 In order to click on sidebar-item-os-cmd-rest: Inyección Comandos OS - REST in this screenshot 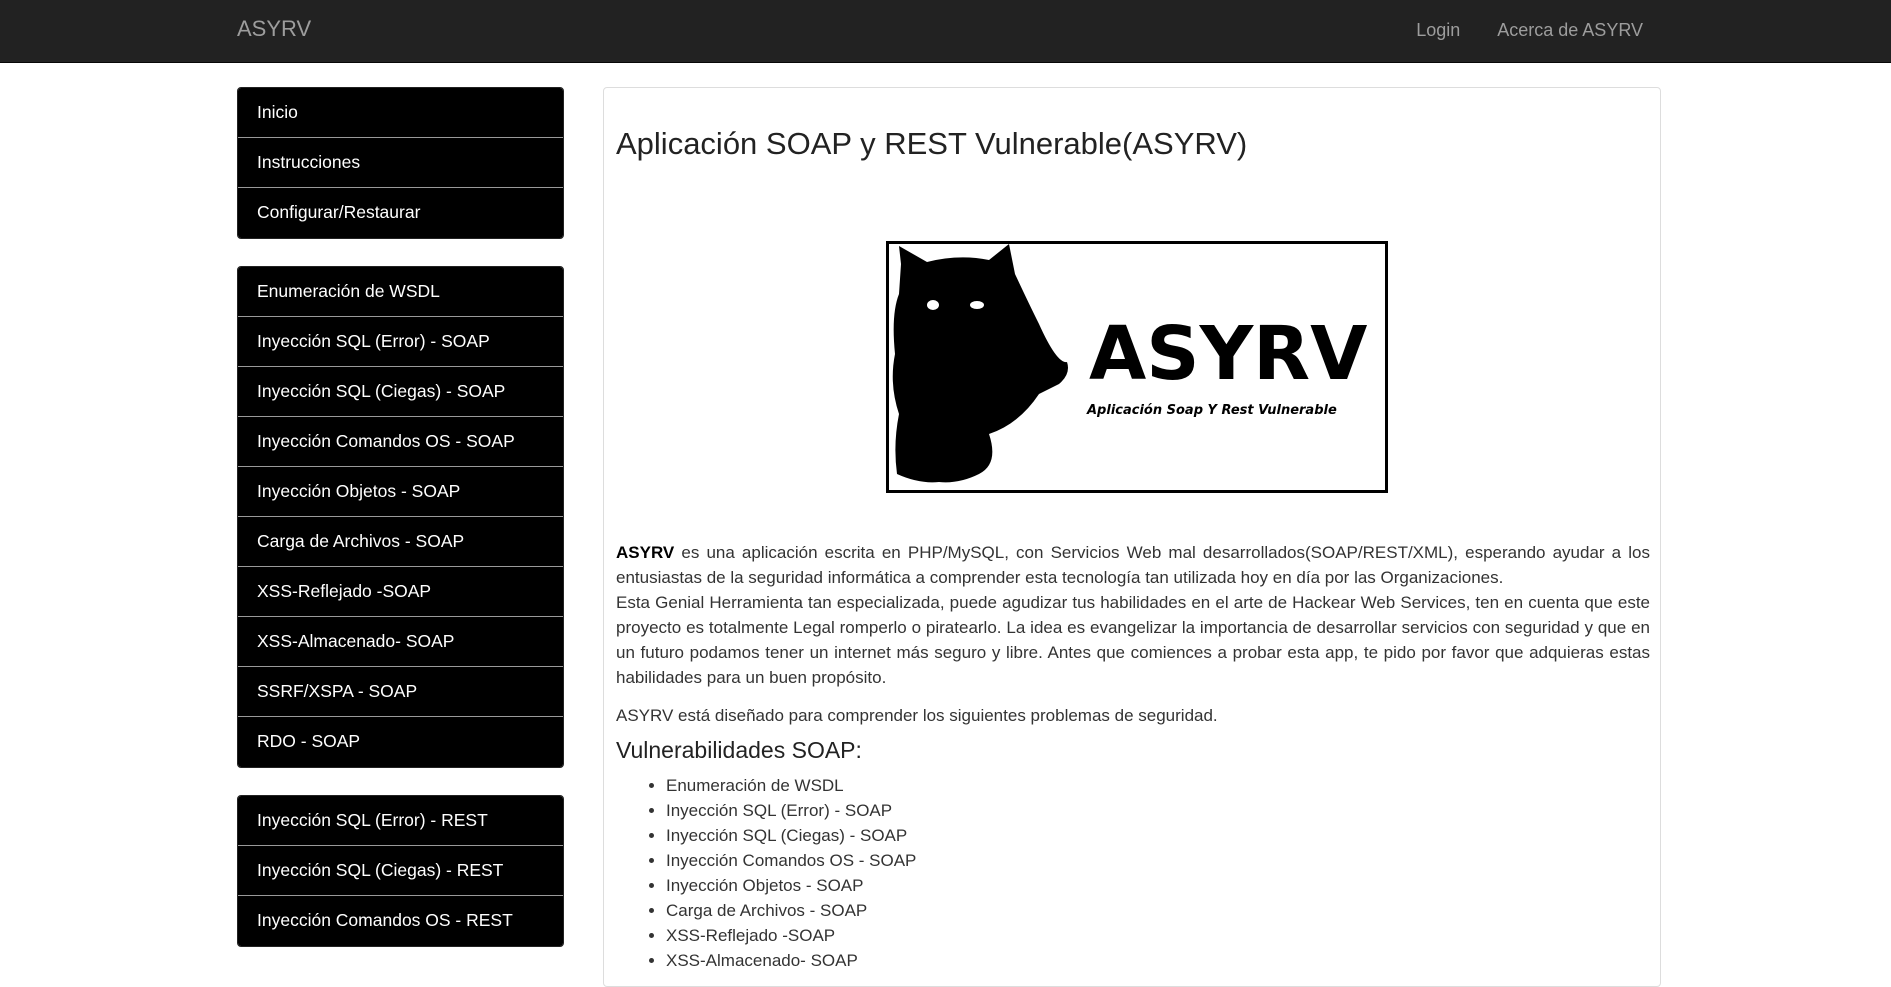, I will do `click(400, 921)`.